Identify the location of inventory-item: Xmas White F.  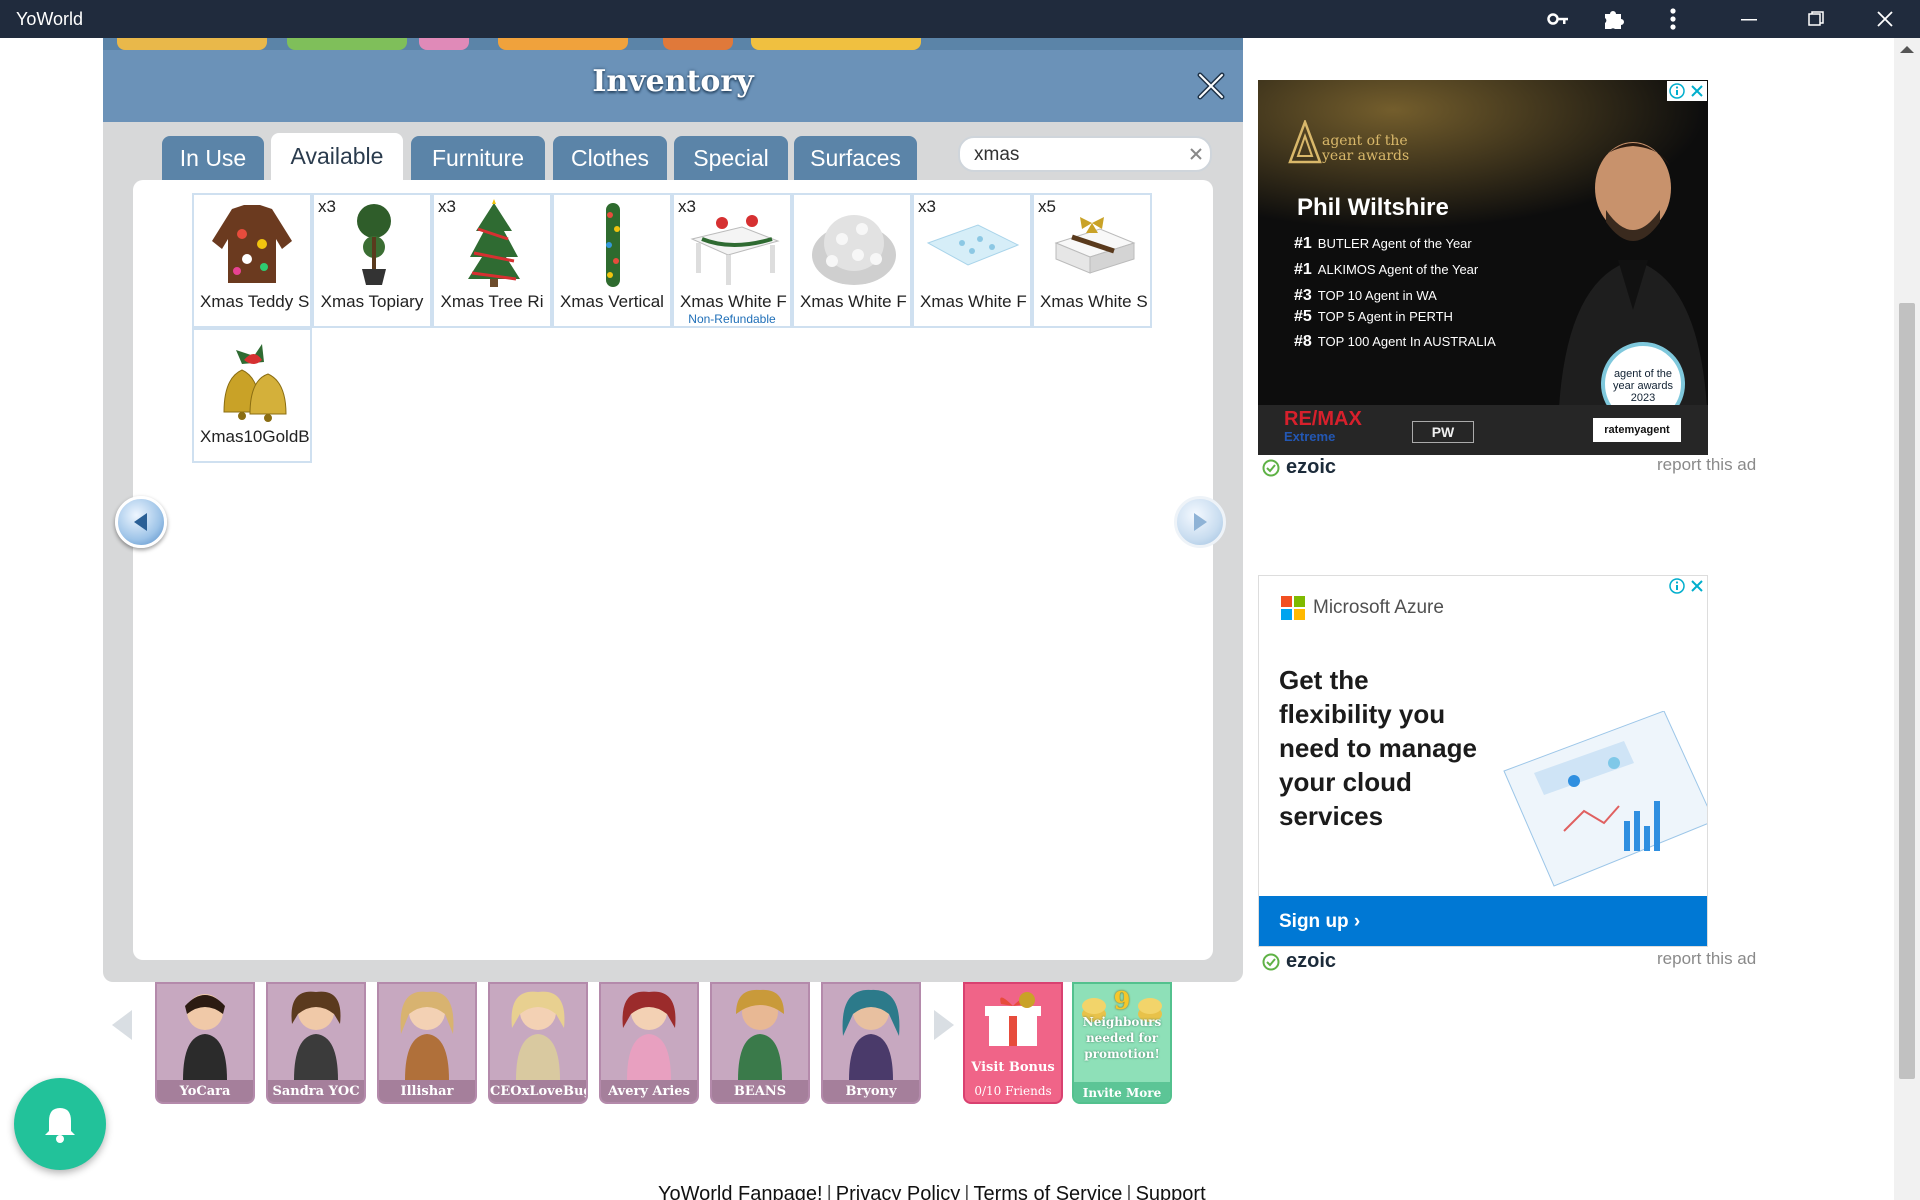
(852, 260).